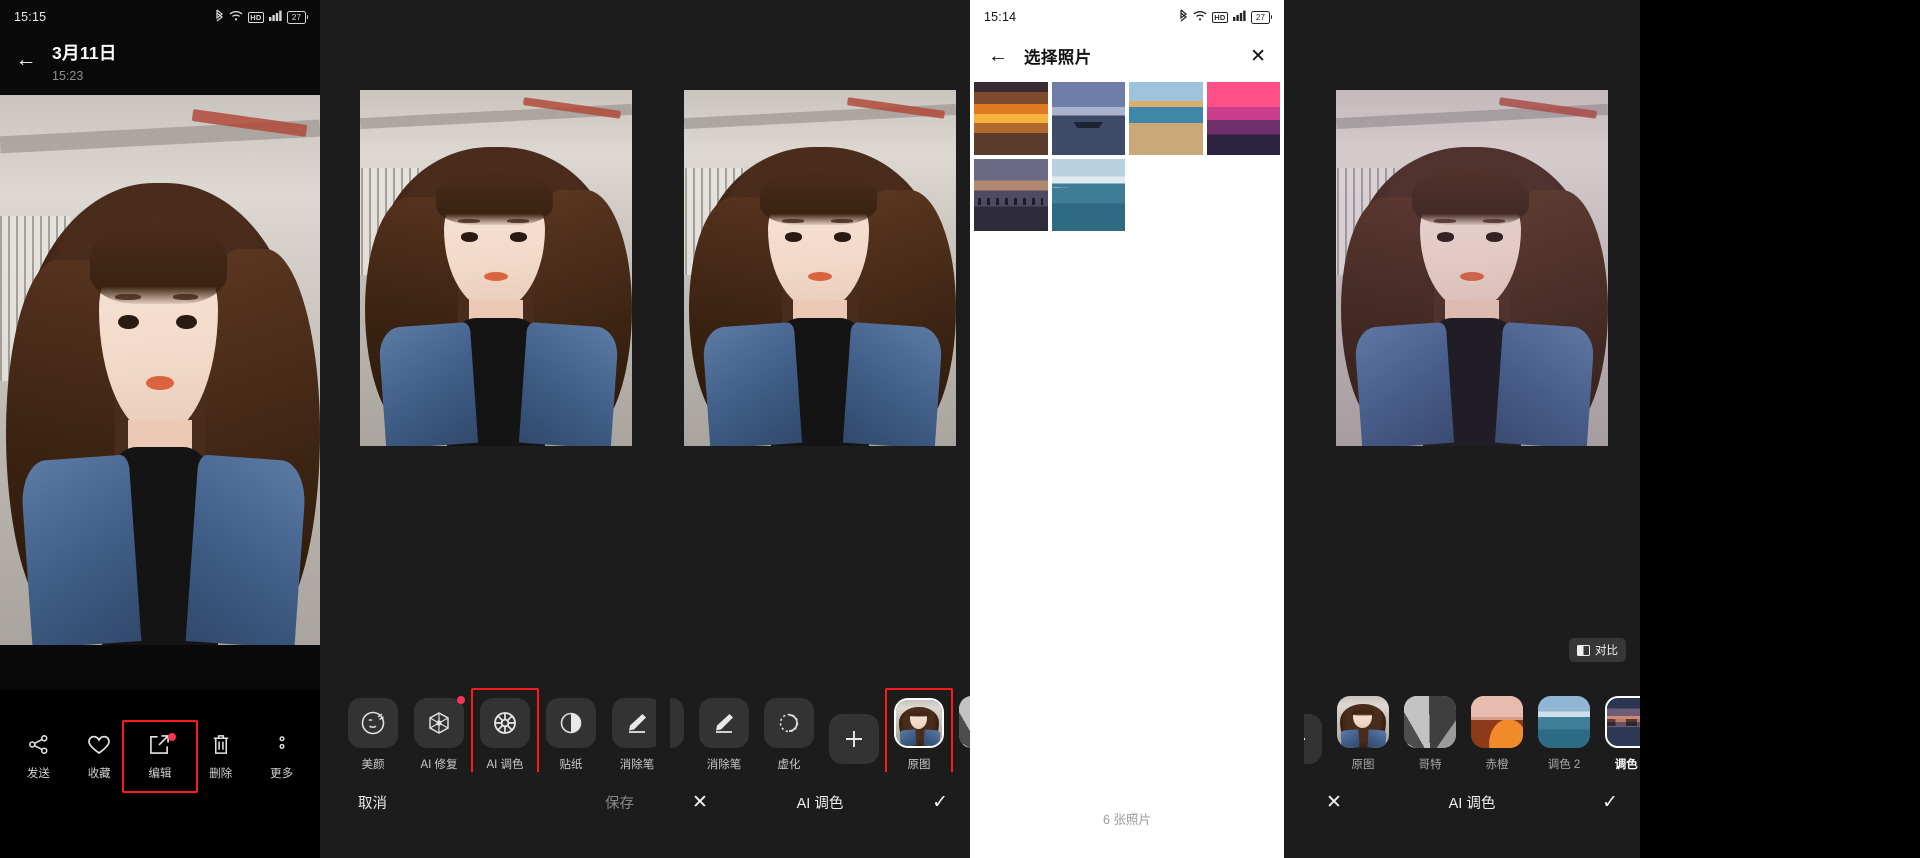 Image resolution: width=1920 pixels, height=858 pixels. I want to click on ai-color-filter-strip: 贴纸 消除笔 虚化, so click(820, 733).